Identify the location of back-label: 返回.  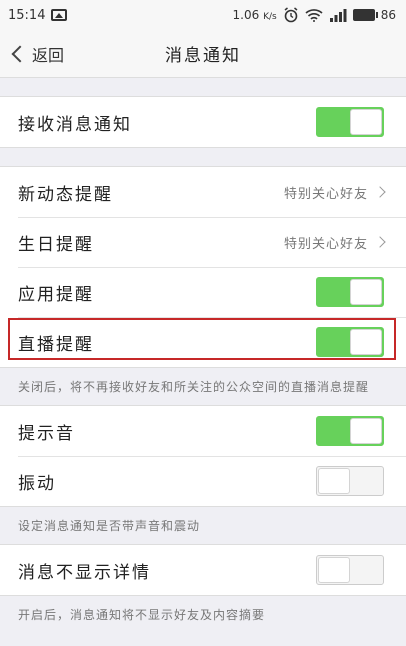
(48, 55).